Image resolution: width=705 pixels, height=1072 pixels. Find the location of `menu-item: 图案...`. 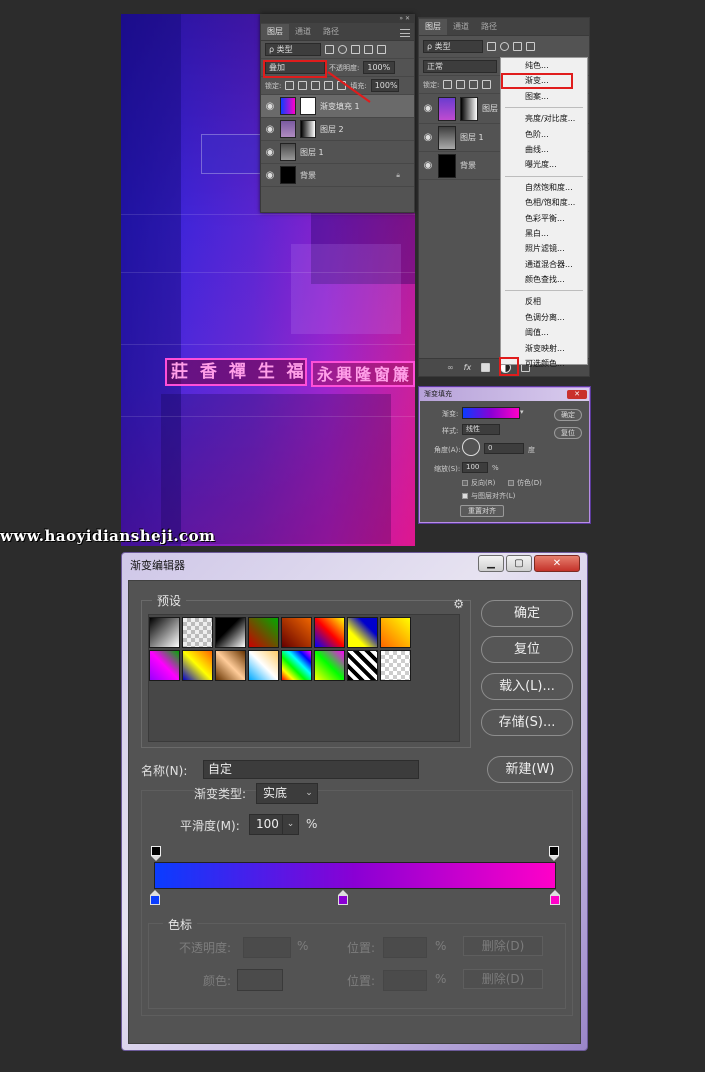

menu-item: 图案... is located at coordinates (544, 96).